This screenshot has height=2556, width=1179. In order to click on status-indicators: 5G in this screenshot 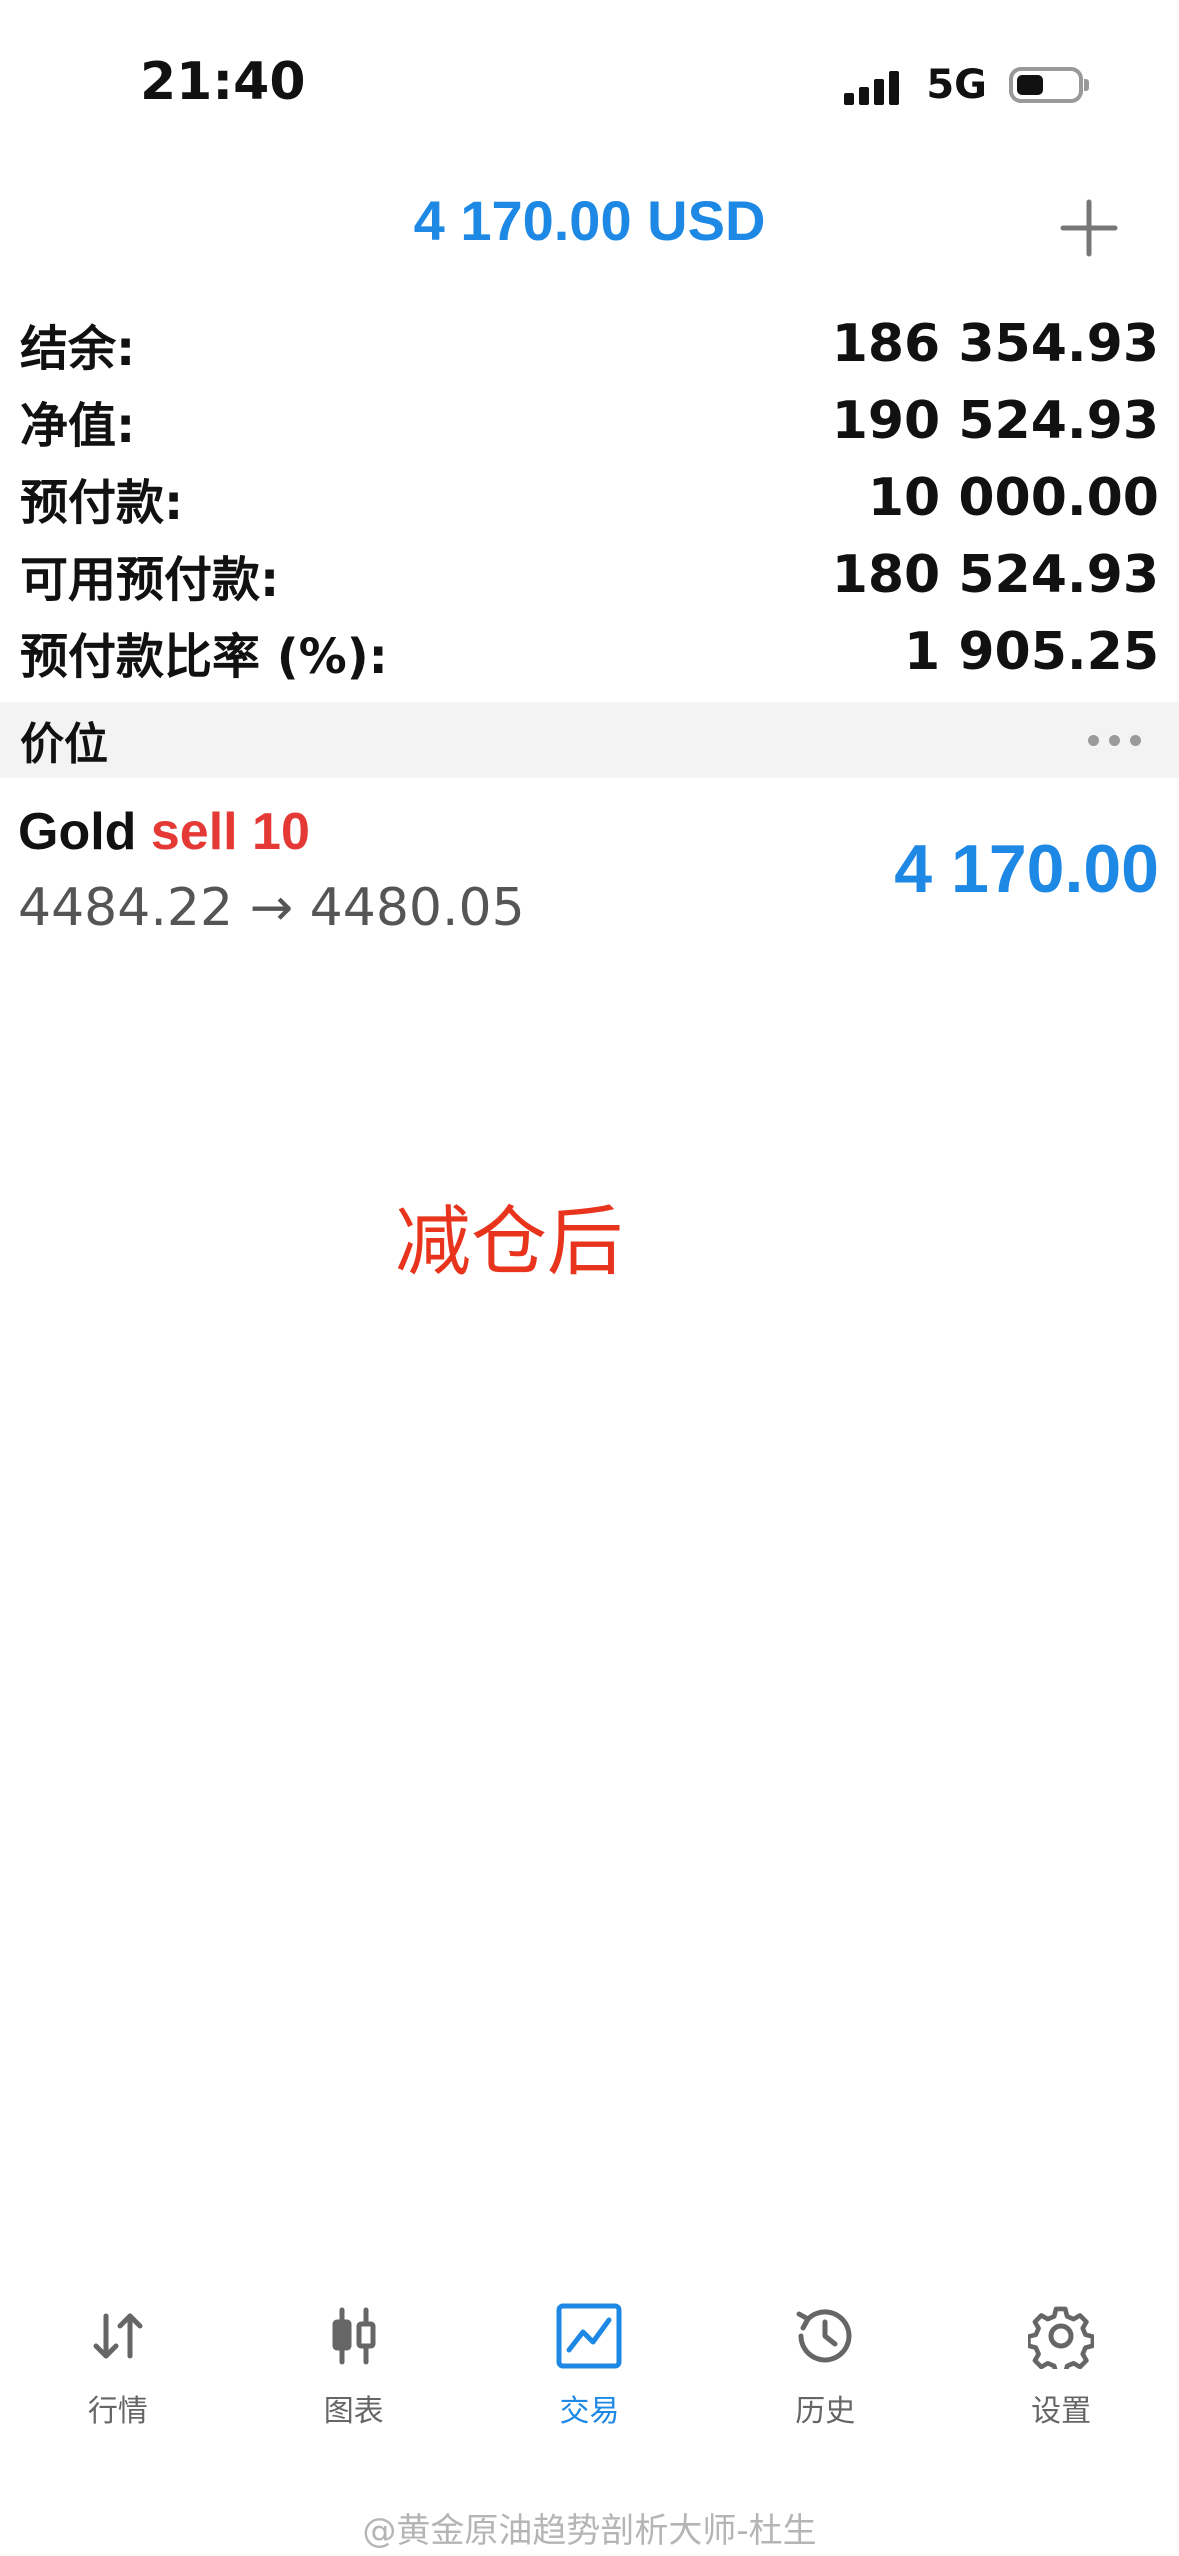, I will do `click(966, 85)`.